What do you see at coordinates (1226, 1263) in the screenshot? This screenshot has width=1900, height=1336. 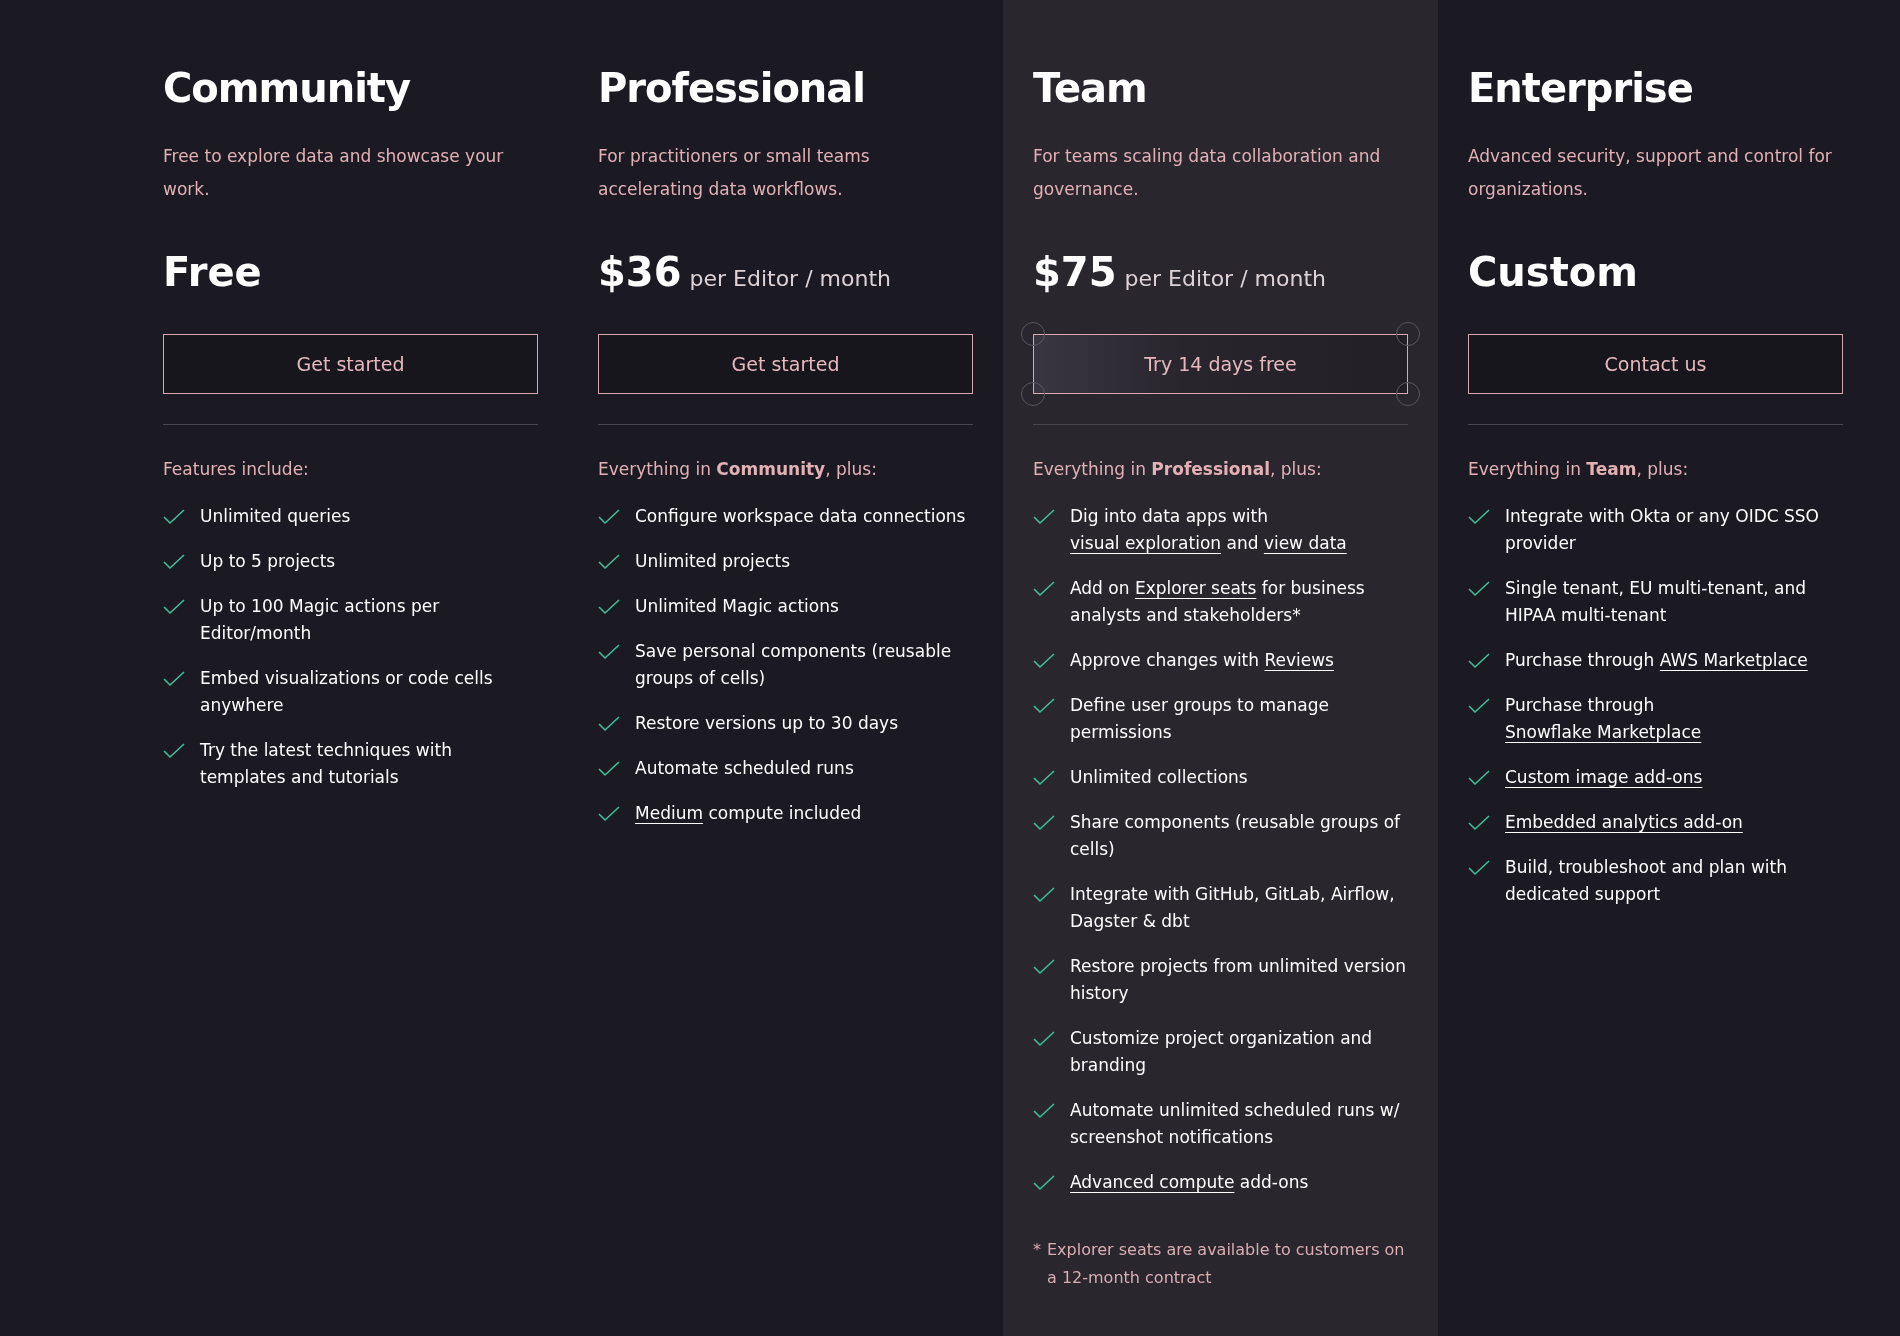 I see `footnote-text: Explorer seats are available to customers on a 12-month contract` at bounding box center [1226, 1263].